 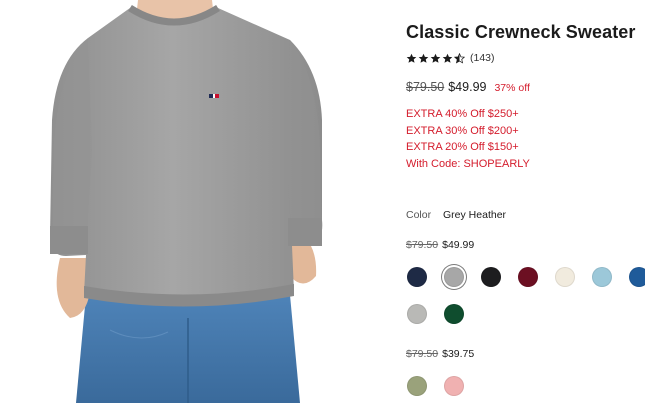 What do you see at coordinates (454, 277) in the screenshot?
I see `color-swatch-grey-heather` at bounding box center [454, 277].